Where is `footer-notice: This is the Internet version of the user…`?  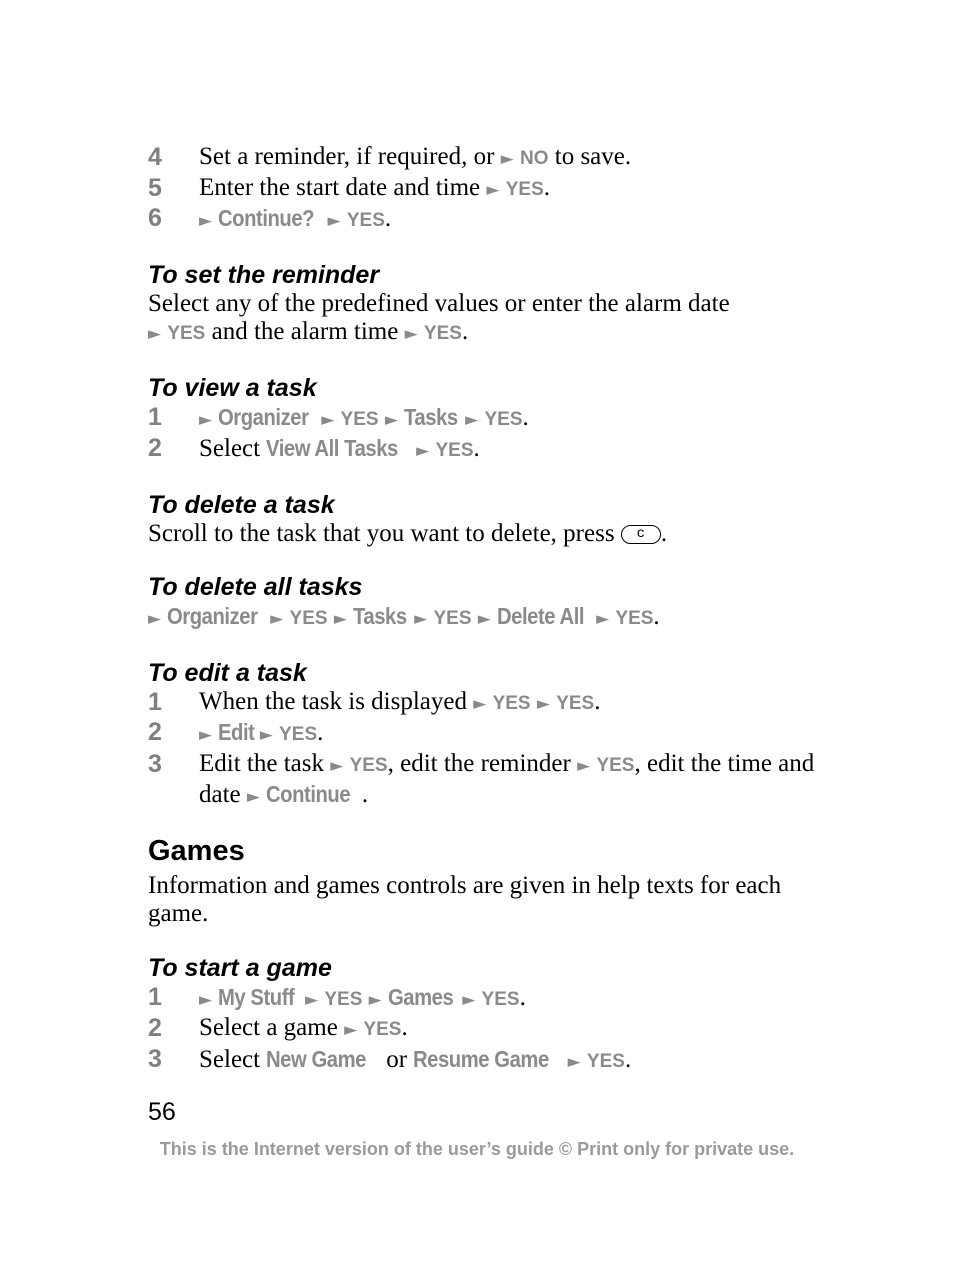 footer-notice: This is the Internet version of the user… is located at coordinates (477, 1149).